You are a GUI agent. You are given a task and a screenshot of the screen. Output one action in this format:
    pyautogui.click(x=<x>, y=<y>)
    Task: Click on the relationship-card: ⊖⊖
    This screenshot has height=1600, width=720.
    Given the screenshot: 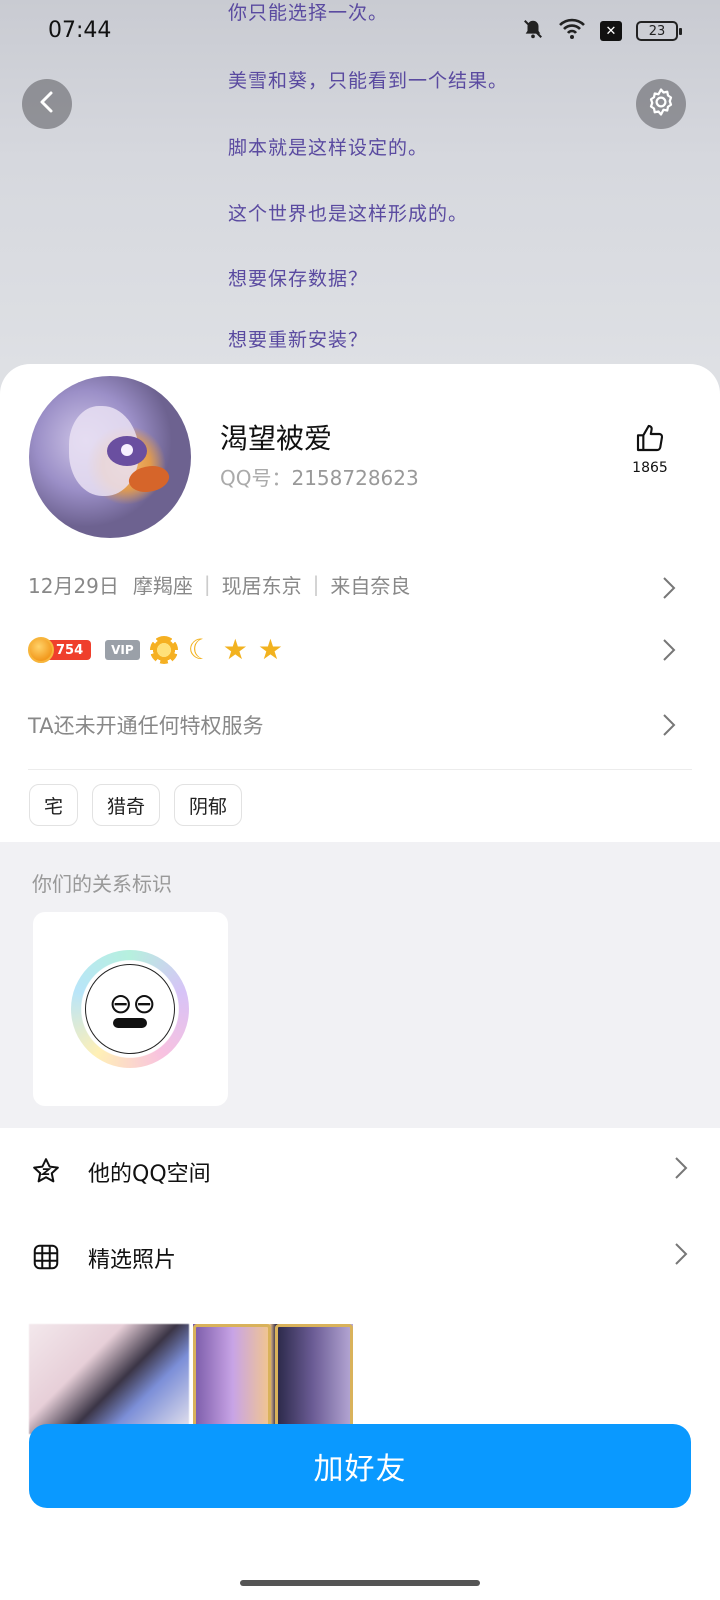 What is the action you would take?
    pyautogui.click(x=130, y=1009)
    